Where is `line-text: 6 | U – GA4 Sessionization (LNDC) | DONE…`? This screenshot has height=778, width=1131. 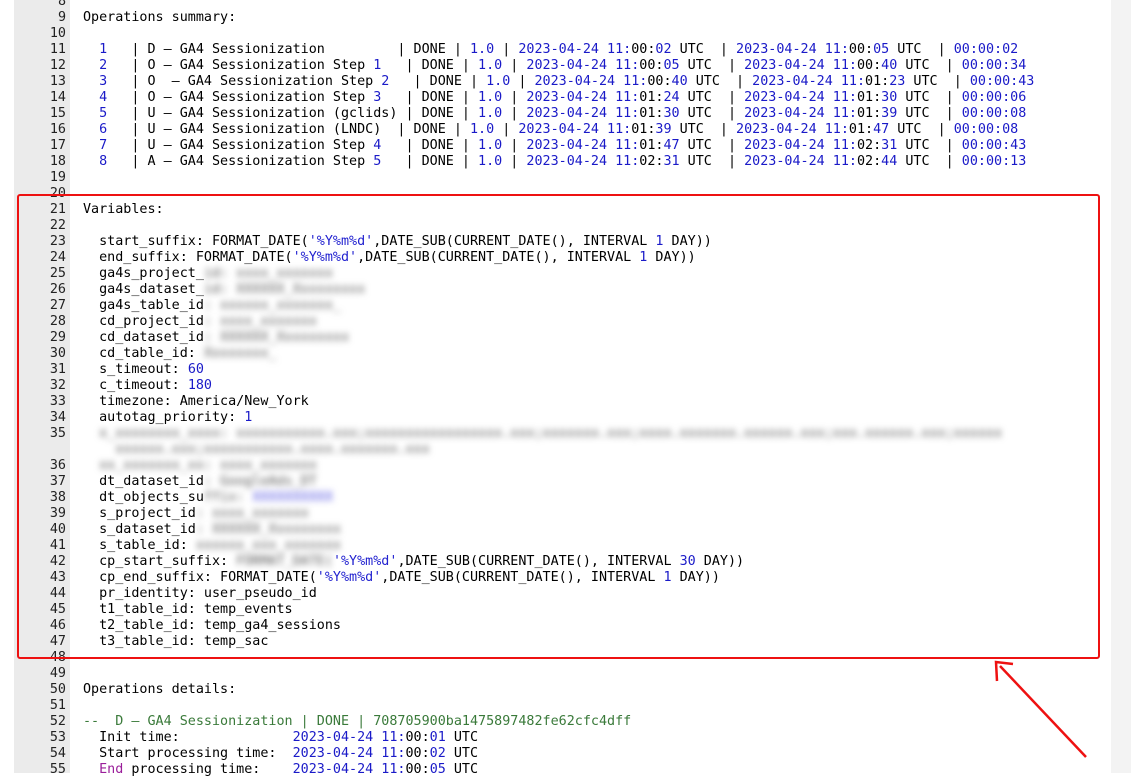
line-text: 6 | U – GA4 Sessionization (LNDC) | DONE… is located at coordinates (550, 130).